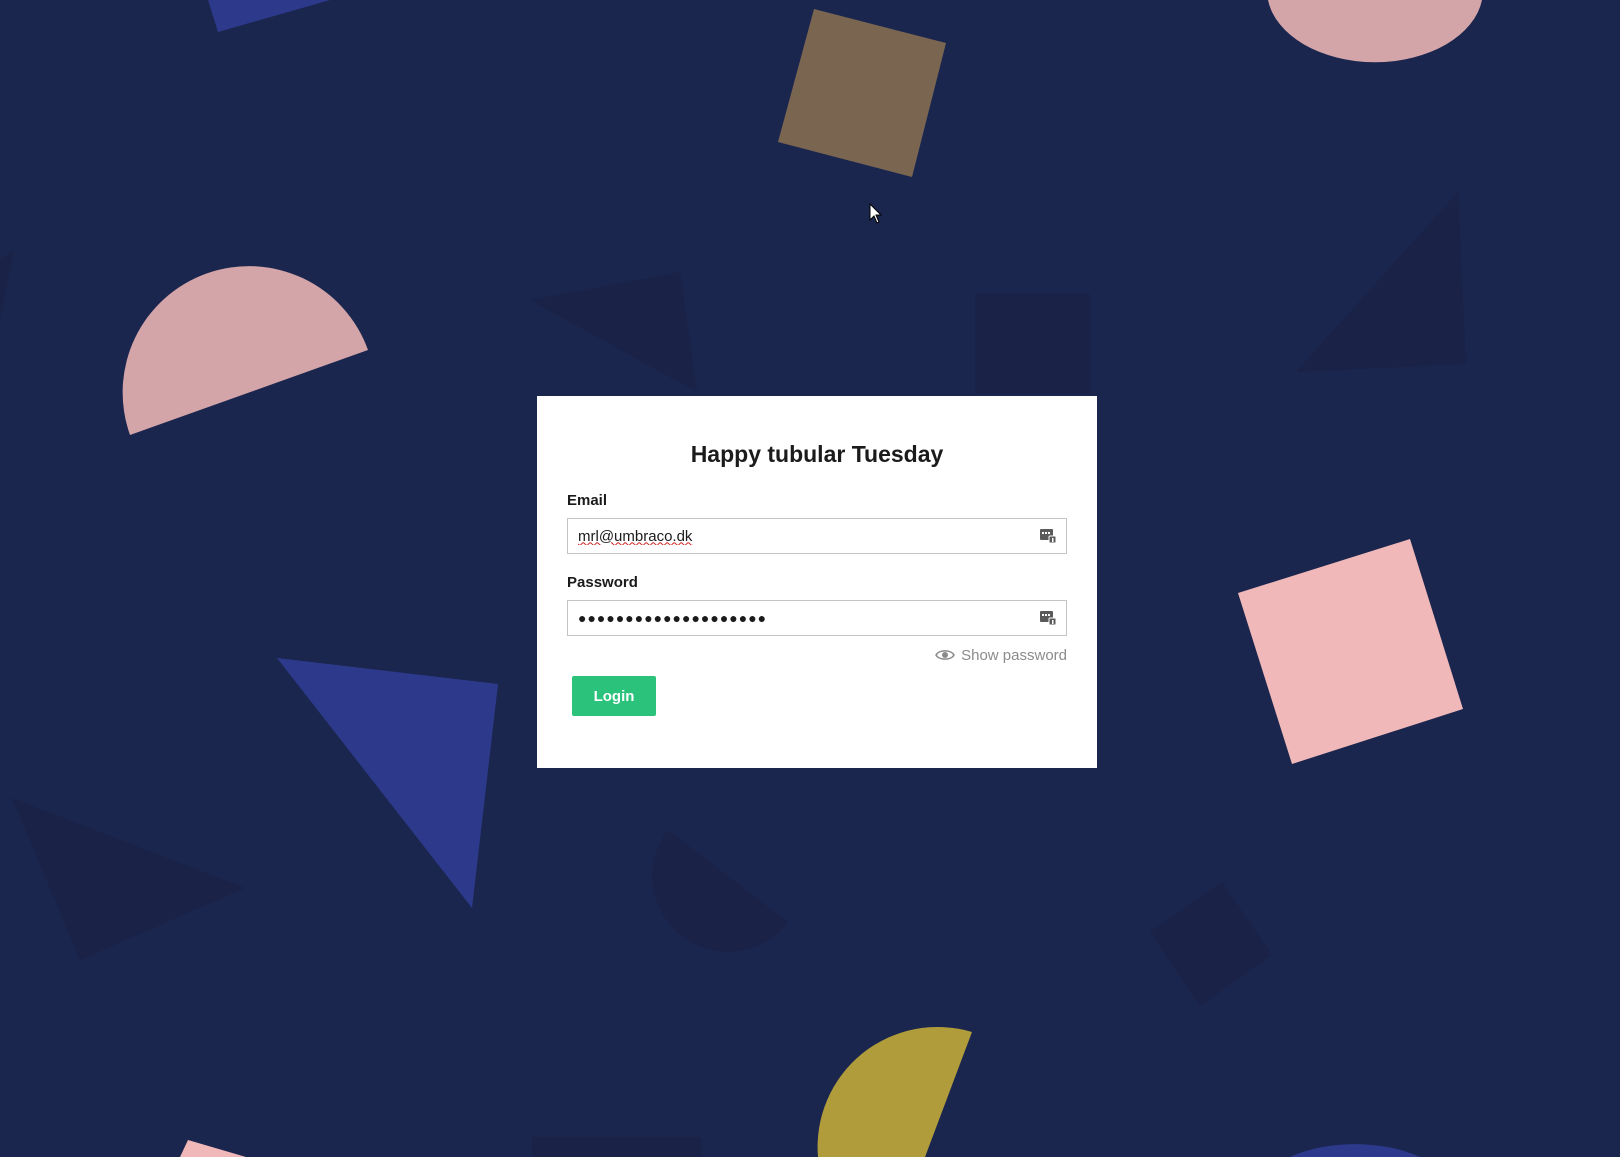 The image size is (1620, 1157). What do you see at coordinates (1211, 944) in the screenshot?
I see `bg-shape-dark-diamond` at bounding box center [1211, 944].